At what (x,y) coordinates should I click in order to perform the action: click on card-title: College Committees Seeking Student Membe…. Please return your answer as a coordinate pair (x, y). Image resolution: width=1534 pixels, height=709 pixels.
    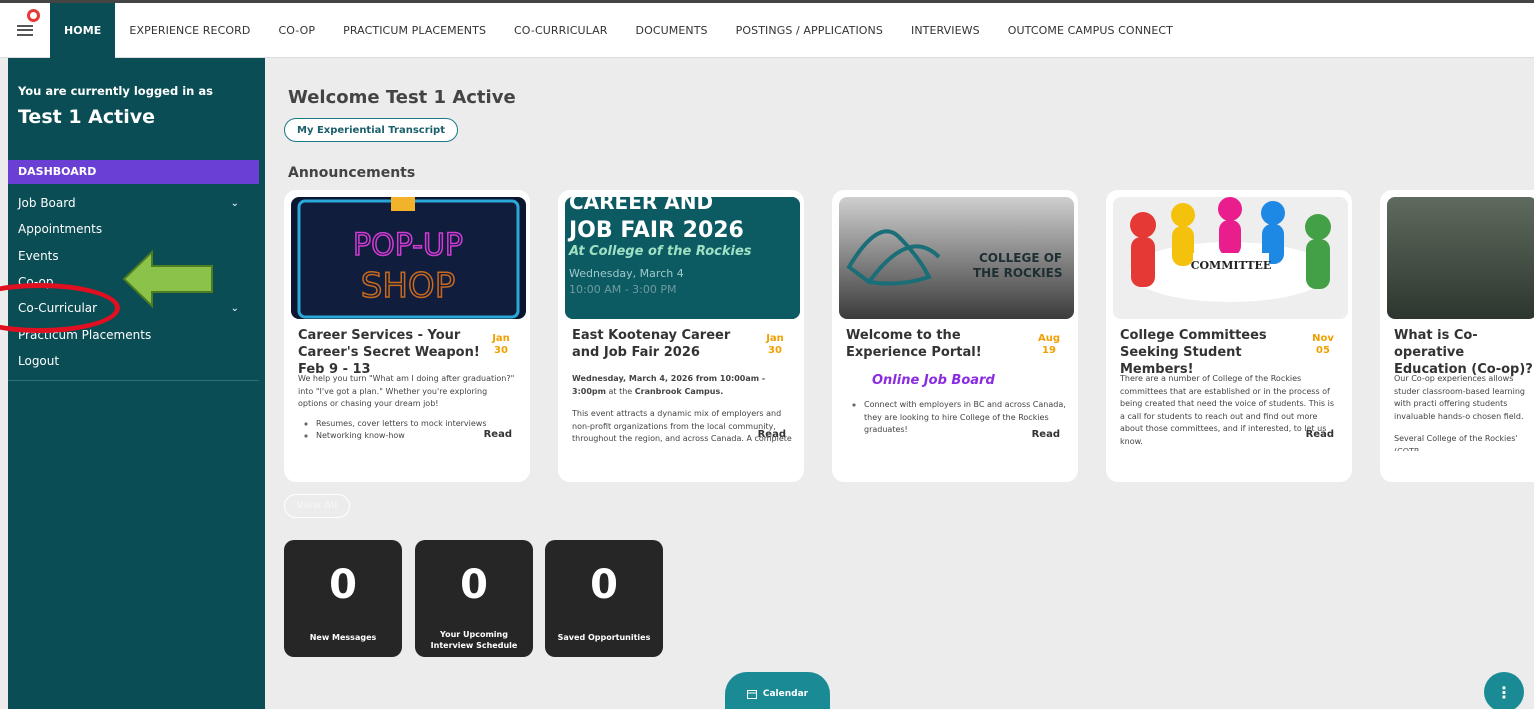
    Looking at the image, I should click on (1193, 352).